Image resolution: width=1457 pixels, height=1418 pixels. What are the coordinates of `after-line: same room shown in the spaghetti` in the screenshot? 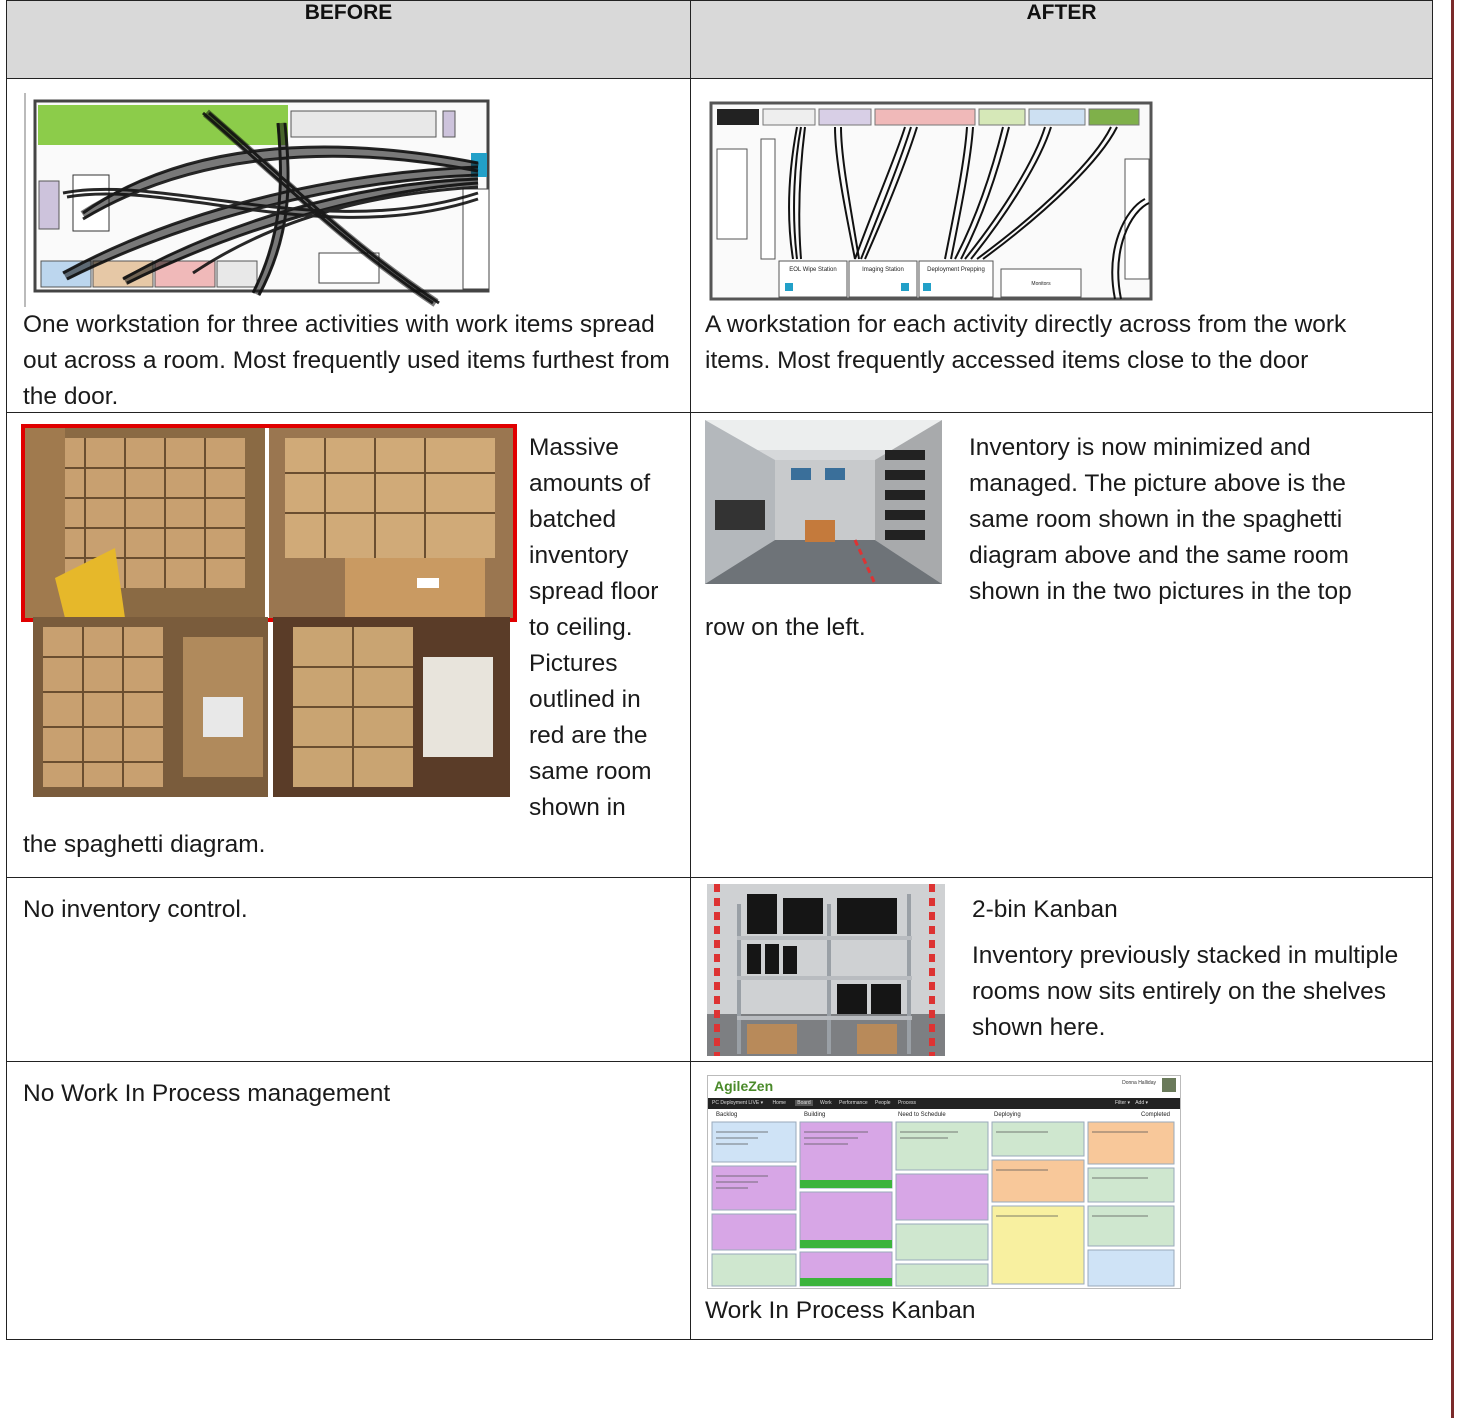 It's located at (1156, 519).